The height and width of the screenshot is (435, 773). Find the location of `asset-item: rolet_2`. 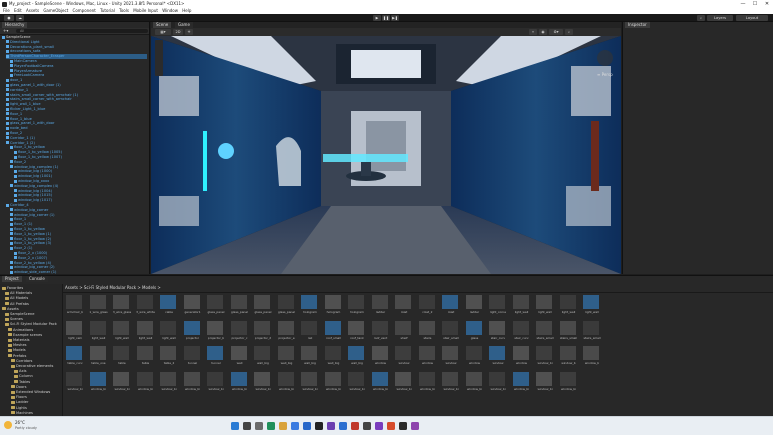

asset-item: rolet_2 is located at coordinates (428, 305).